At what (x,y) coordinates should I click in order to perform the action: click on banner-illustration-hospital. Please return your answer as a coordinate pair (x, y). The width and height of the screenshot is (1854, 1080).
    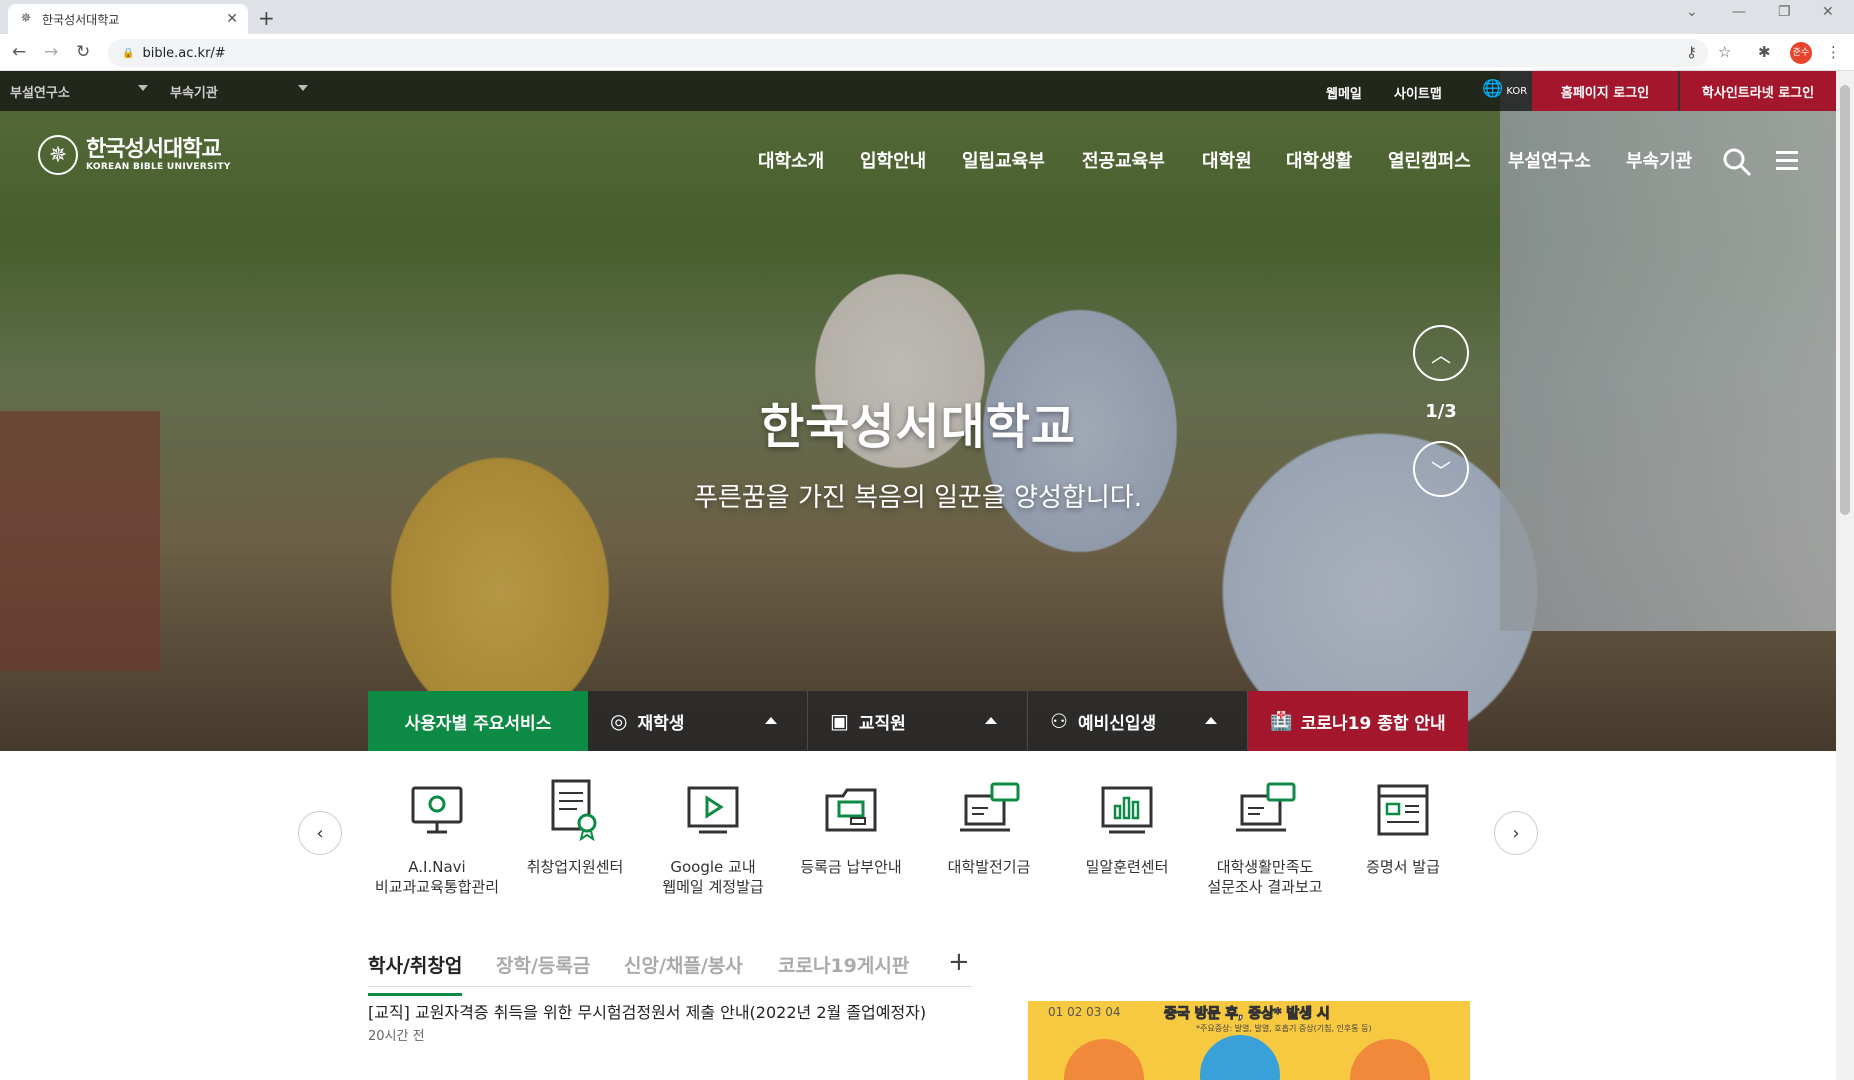
    Looking at the image, I should click on (1104, 1059).